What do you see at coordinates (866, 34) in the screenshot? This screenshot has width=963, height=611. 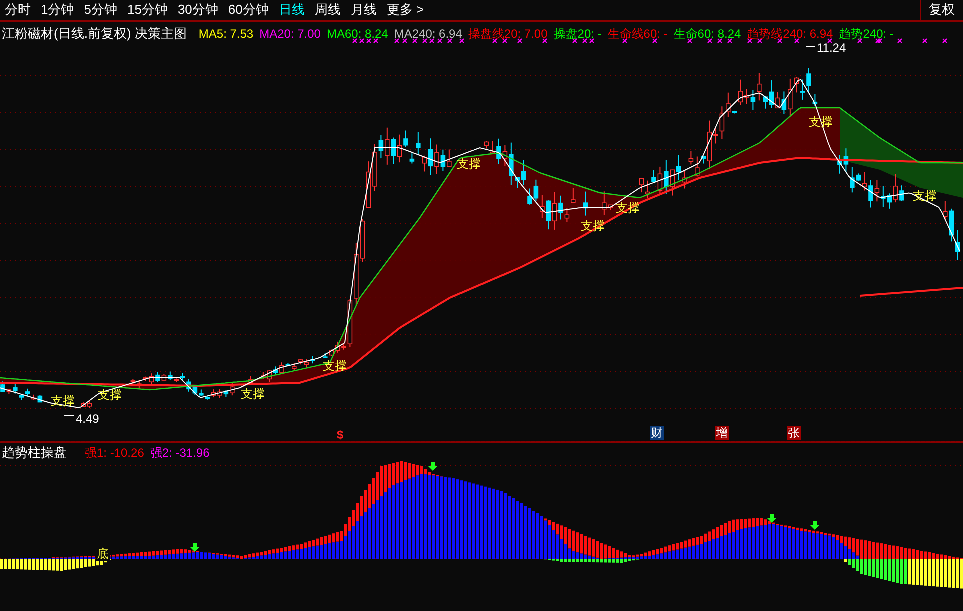 I see `legend-label: 趋势240: -` at bounding box center [866, 34].